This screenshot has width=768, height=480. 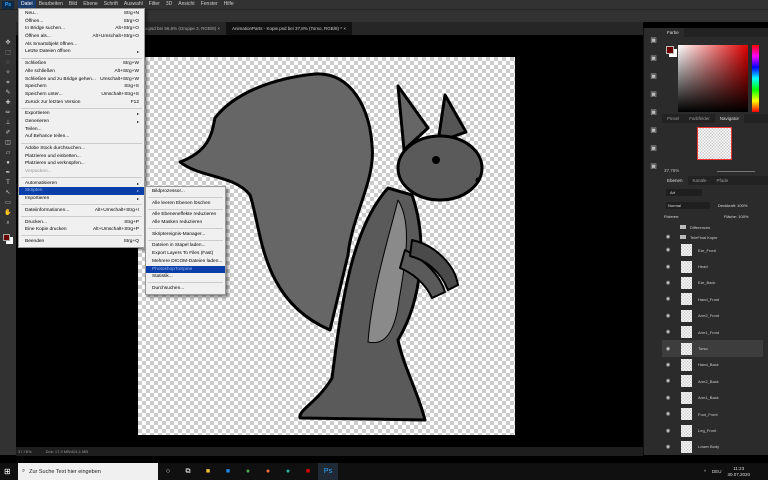 I want to click on edge-icon: ●, so click(x=288, y=471).